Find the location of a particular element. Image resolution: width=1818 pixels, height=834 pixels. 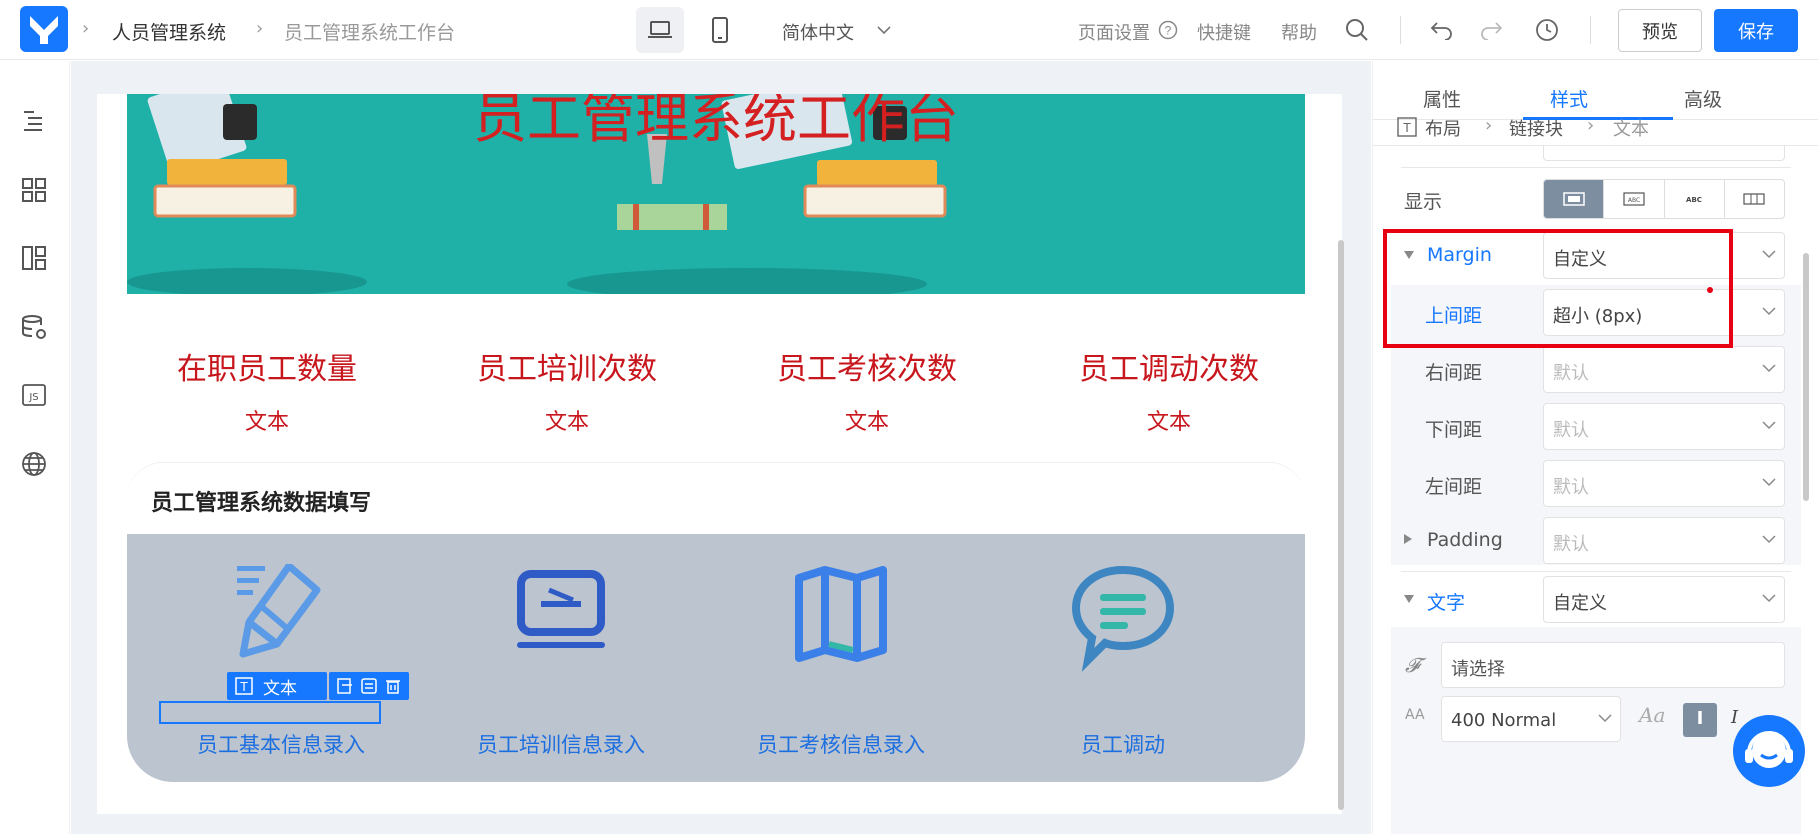

margin-left-select: 默认 is located at coordinates (1664, 483).